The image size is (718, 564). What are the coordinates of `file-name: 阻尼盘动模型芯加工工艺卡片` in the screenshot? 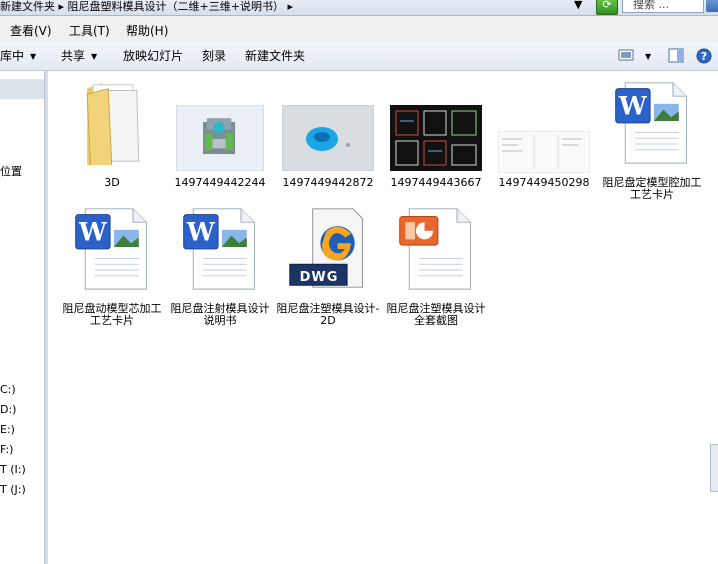 It's located at (112, 314).